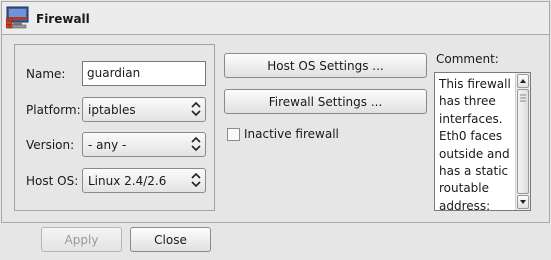  Describe the element at coordinates (233, 134) in the screenshot. I see `inactive-firewall-checkbox` at that location.